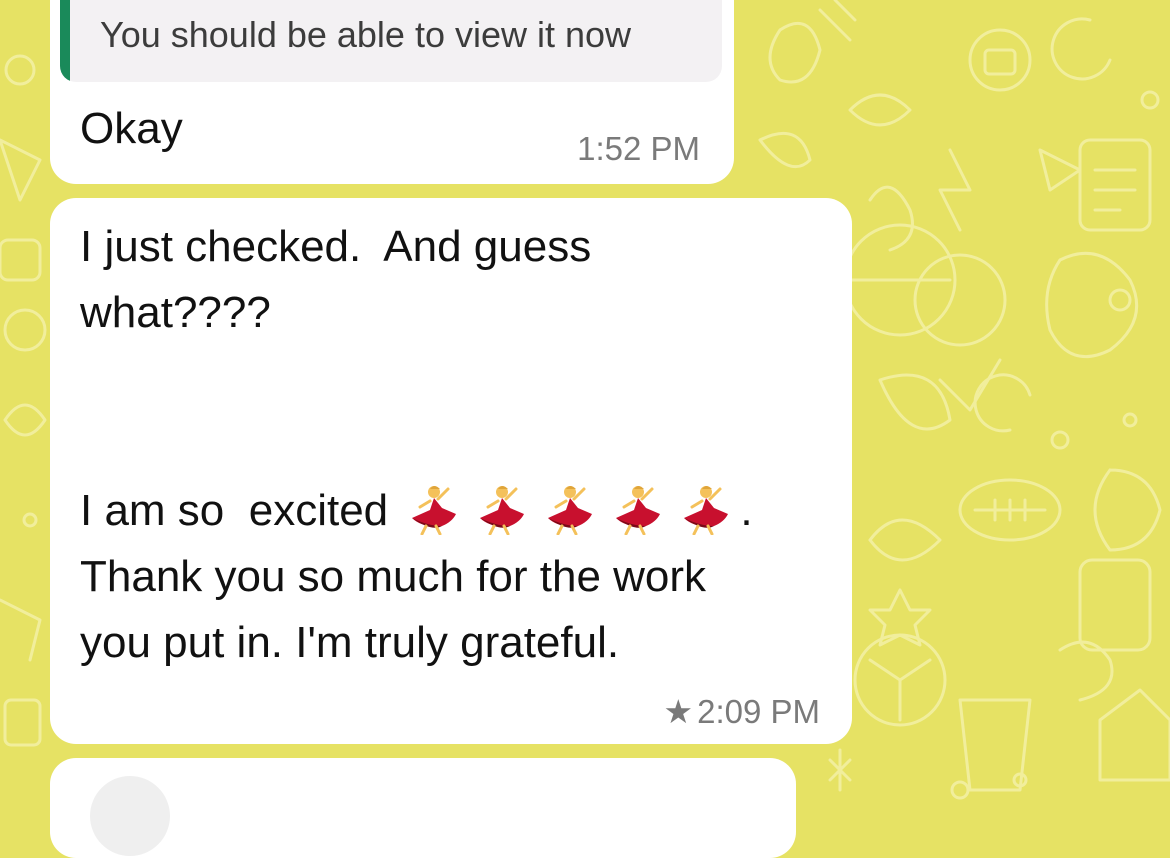  Describe the element at coordinates (366, 34) in the screenshot. I see `quoted-message-text: You should be able to view it now` at that location.